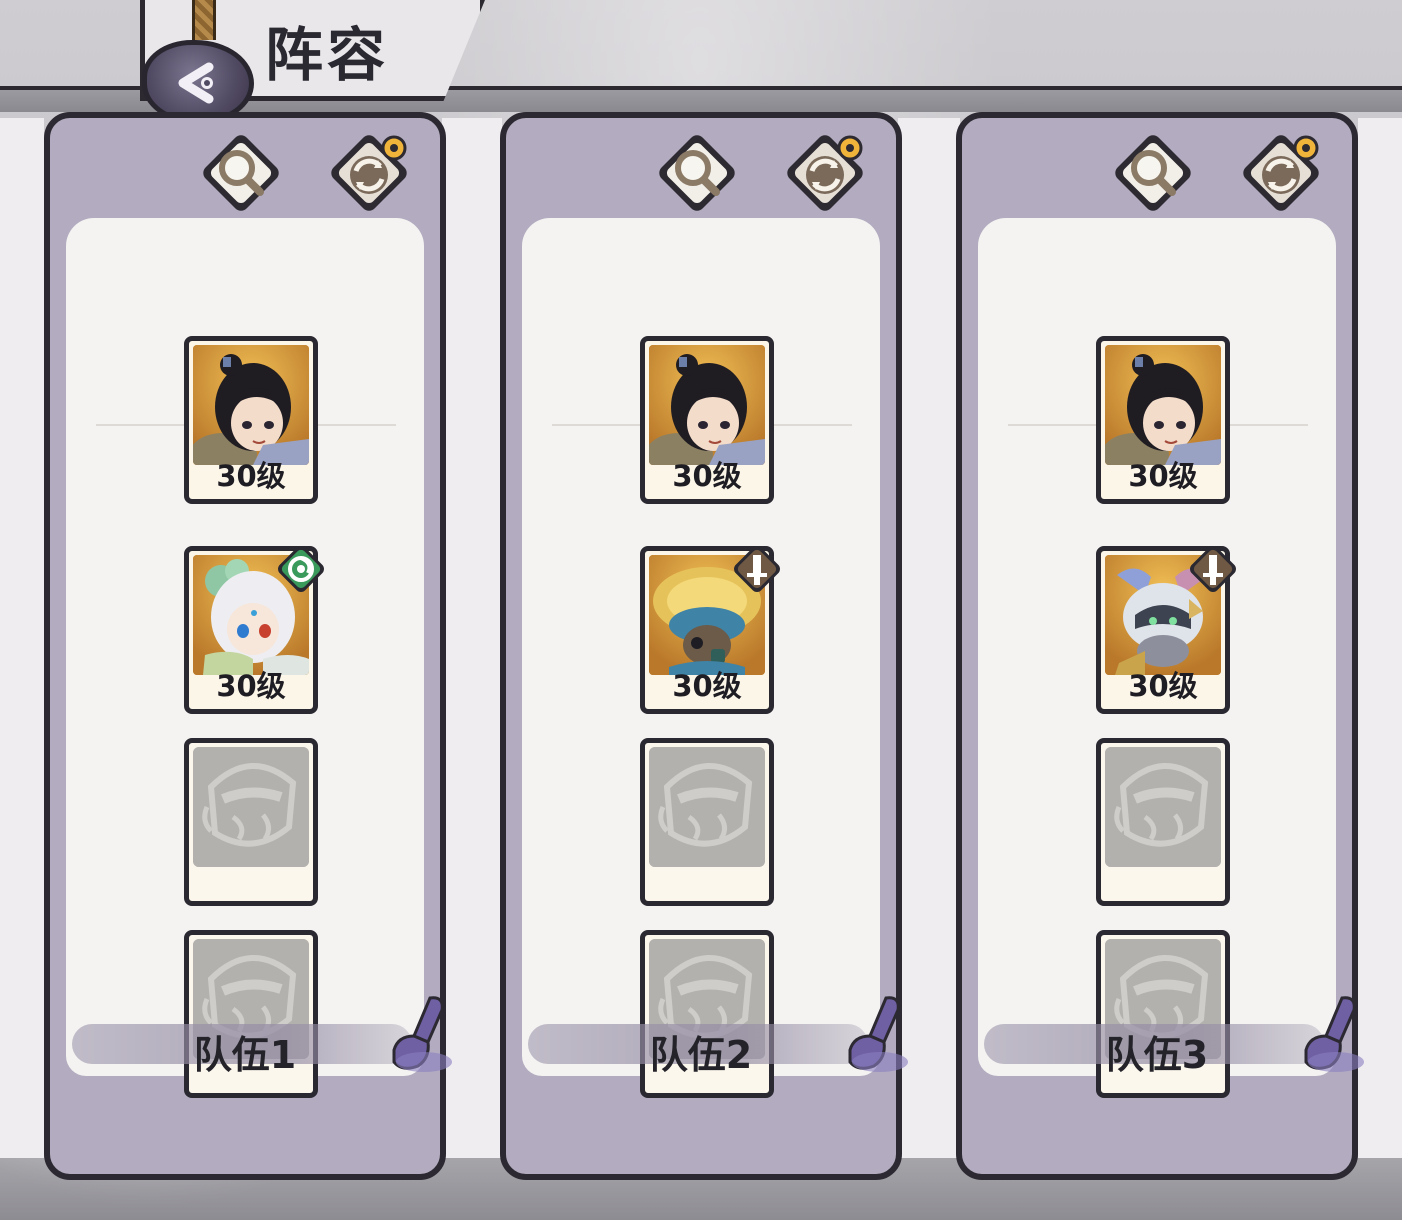 This screenshot has height=1220, width=1402. Describe the element at coordinates (701, 1055) in the screenshot. I see `team-name: 队伍2` at that location.